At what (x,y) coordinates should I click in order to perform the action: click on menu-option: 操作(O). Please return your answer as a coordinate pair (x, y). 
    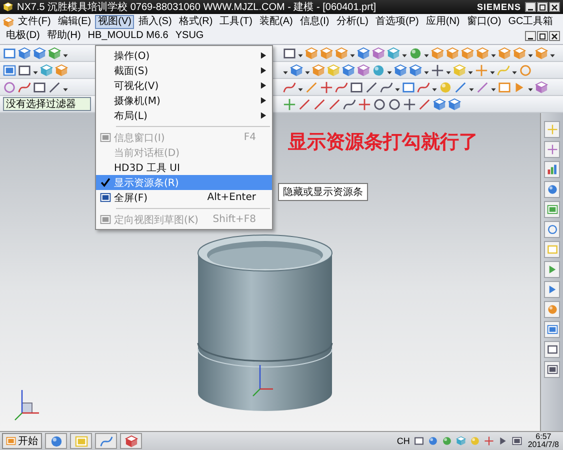
    Looking at the image, I should click on (184, 55).